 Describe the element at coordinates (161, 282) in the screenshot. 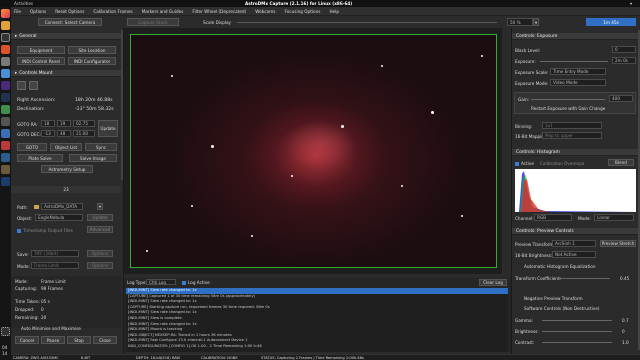

I see `log-type-select: Cfdi Log` at that location.